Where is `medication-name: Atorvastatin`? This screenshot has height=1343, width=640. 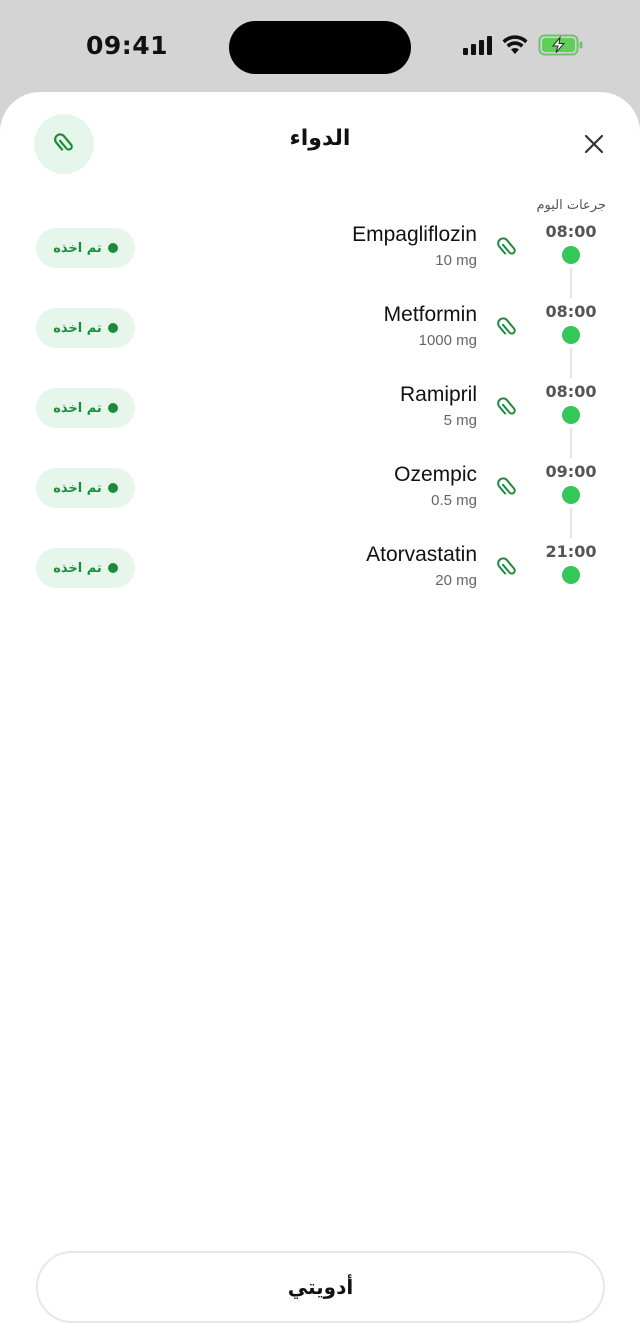 medication-name: Atorvastatin is located at coordinates (421, 554).